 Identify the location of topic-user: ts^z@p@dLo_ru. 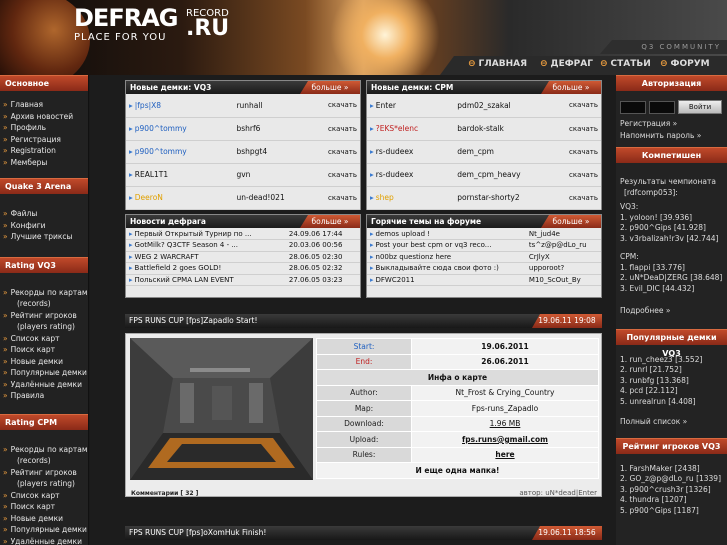
(563, 245).